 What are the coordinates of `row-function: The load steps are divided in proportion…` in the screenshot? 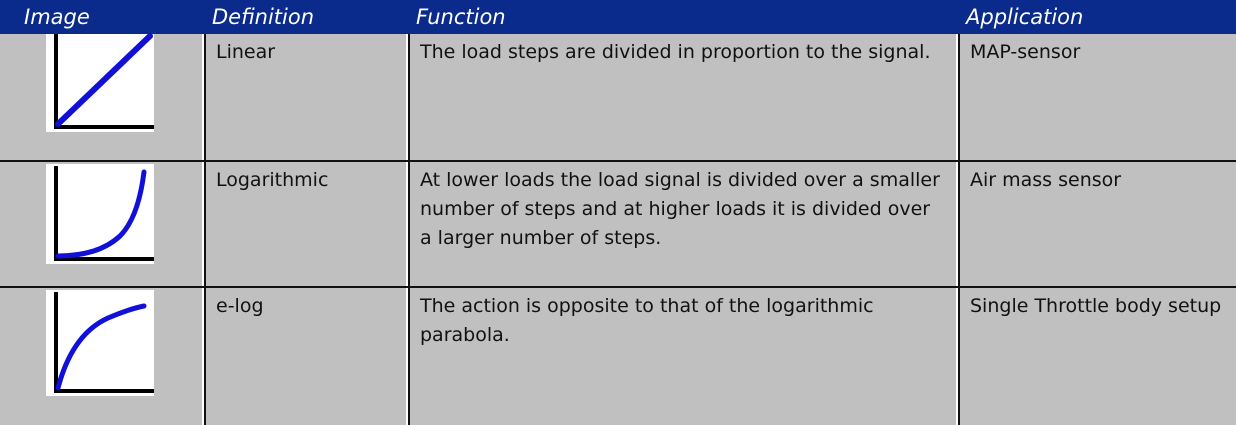 It's located at (682, 97).